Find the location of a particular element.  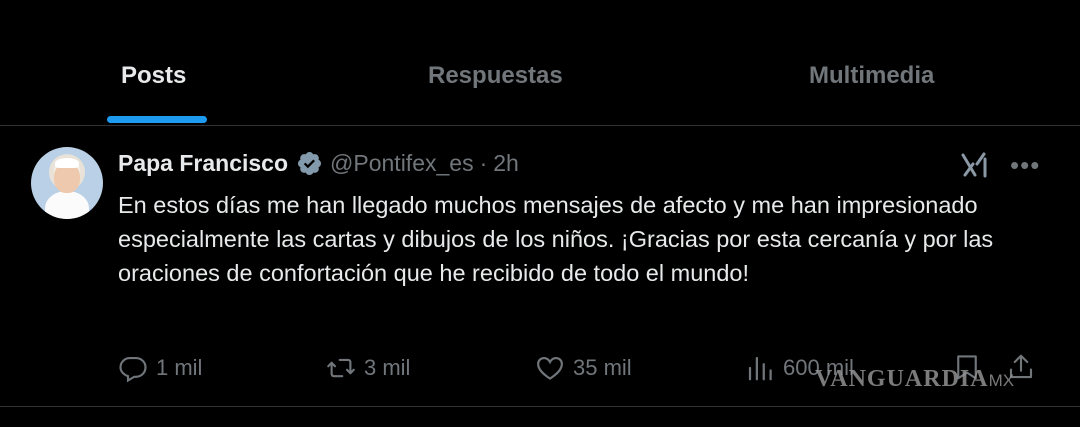

post-timestamp: 2h is located at coordinates (506, 163).